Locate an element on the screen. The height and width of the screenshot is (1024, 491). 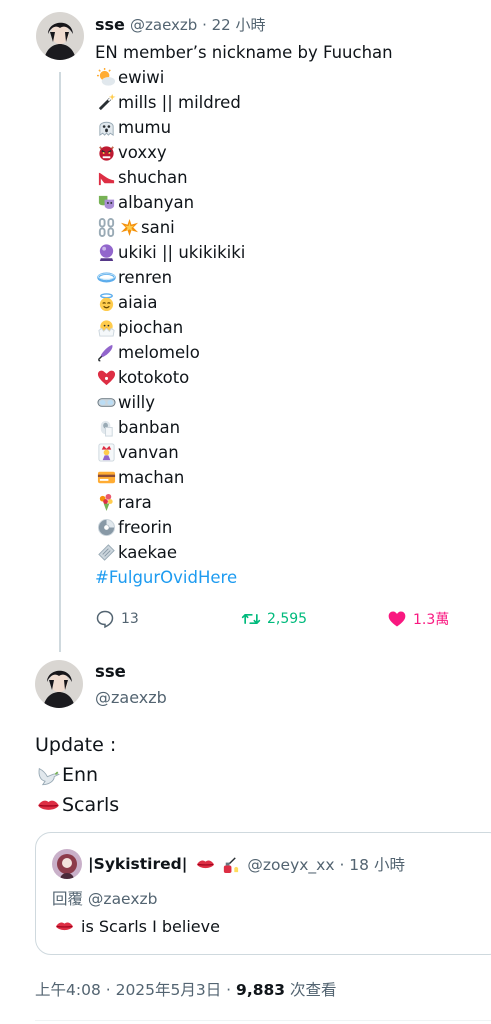
chains-icon is located at coordinates (106, 228).